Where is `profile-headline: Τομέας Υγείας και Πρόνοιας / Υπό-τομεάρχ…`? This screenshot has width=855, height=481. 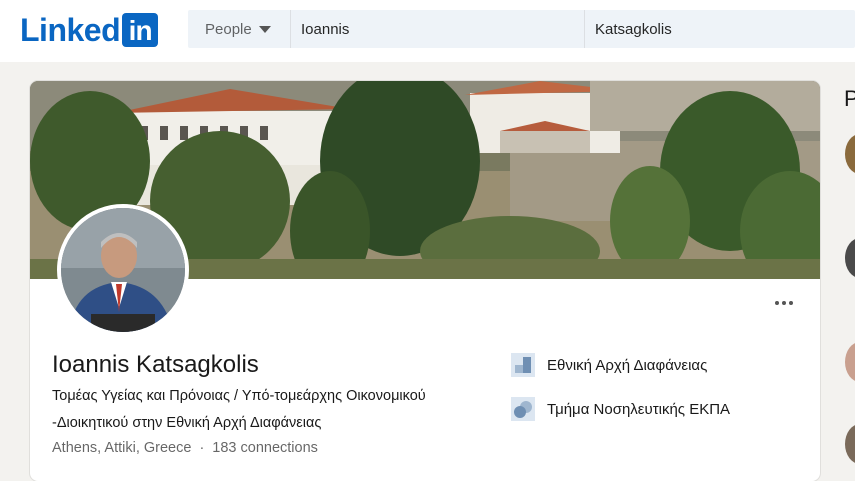 profile-headline: Τομέας Υγείας και Πρόνοιας / Υπό-τομεάρχ… is located at coordinates (262, 410).